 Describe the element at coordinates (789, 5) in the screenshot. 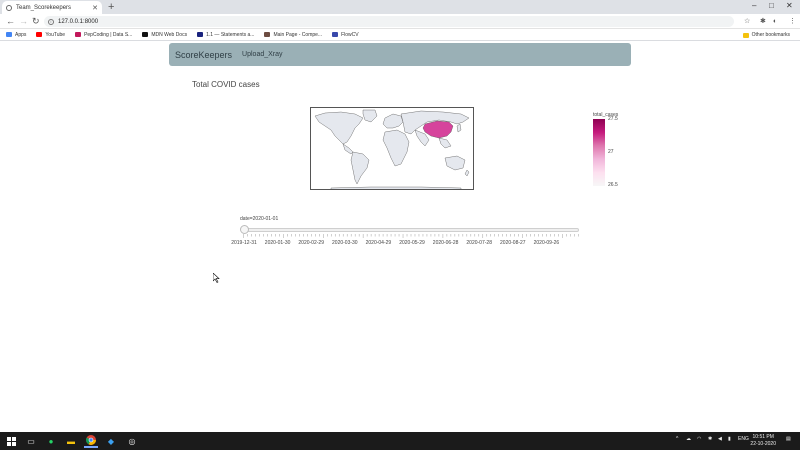

I see `close-window-button: ✕` at that location.